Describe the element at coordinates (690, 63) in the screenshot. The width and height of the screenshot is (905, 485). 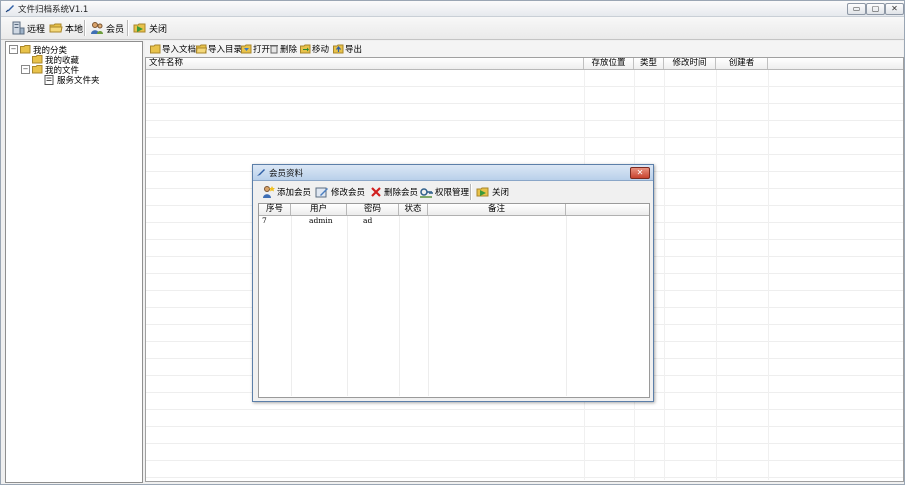
I see `column-header-modified: 修改时间` at that location.